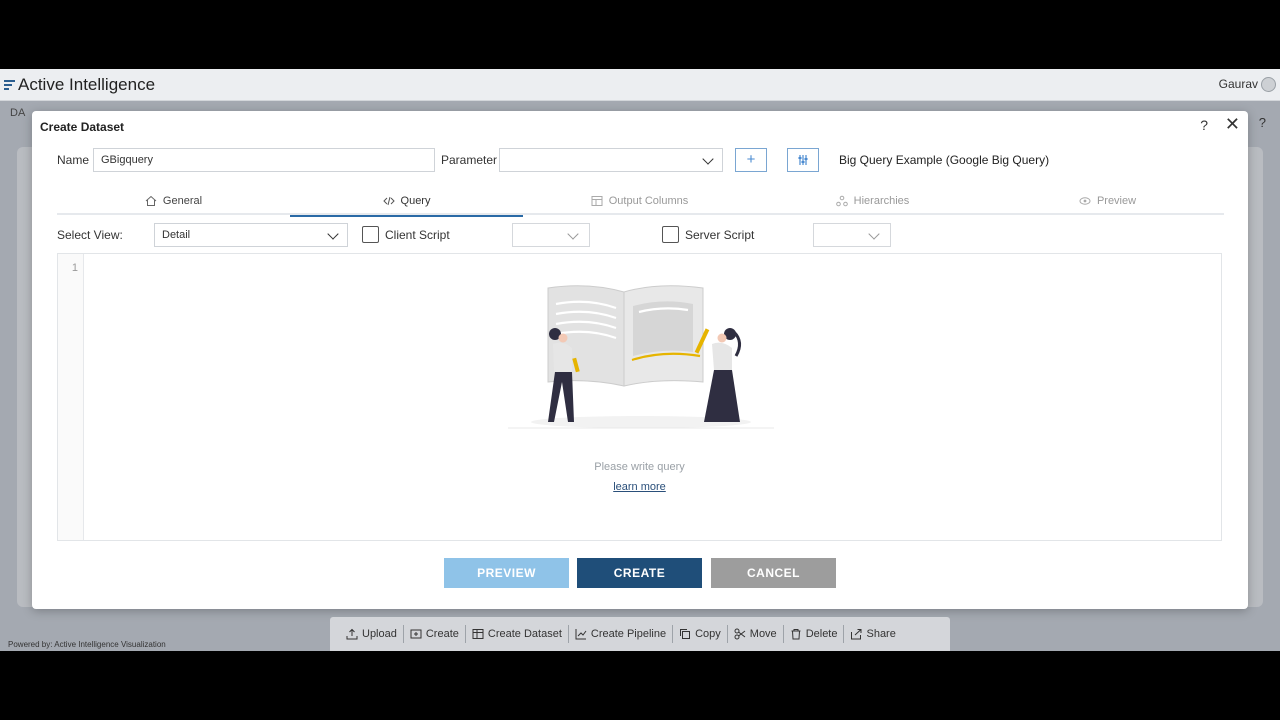 This screenshot has height=720, width=1280. I want to click on menu-icon, so click(10, 85).